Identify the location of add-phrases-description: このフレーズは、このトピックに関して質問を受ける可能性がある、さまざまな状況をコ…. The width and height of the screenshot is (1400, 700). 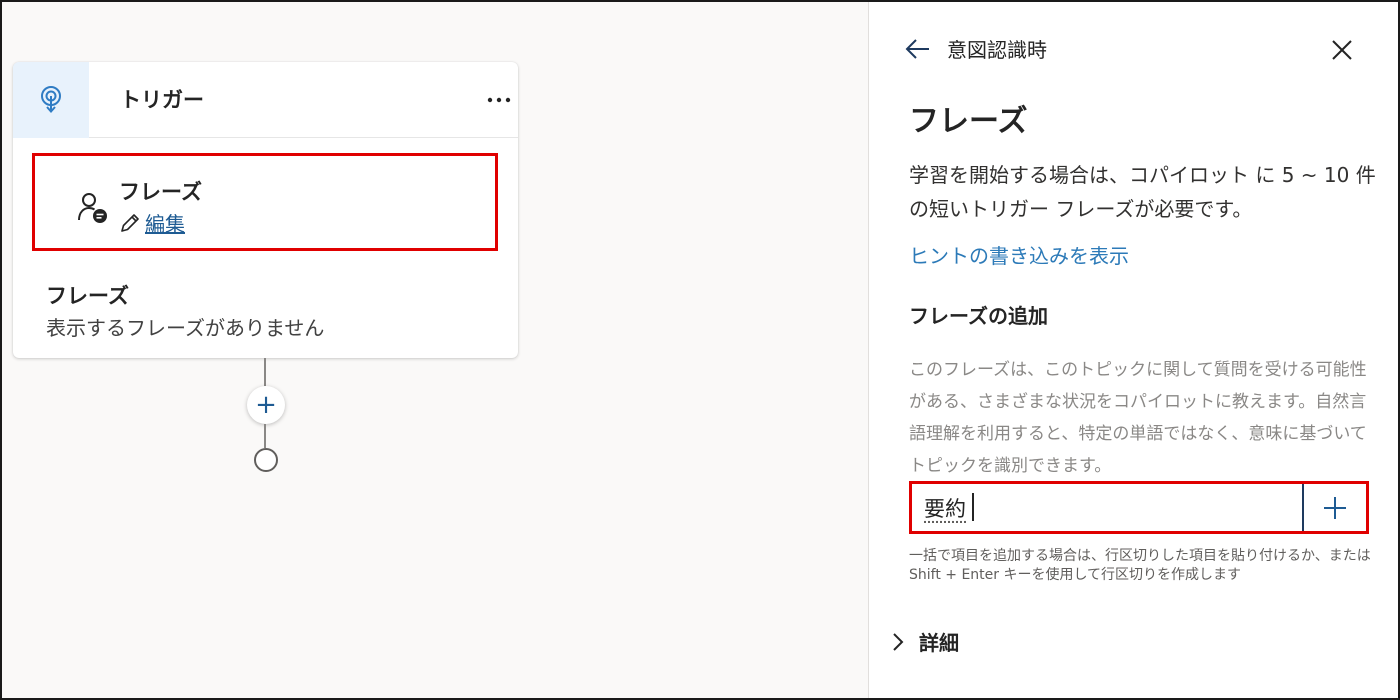
(1138, 418).